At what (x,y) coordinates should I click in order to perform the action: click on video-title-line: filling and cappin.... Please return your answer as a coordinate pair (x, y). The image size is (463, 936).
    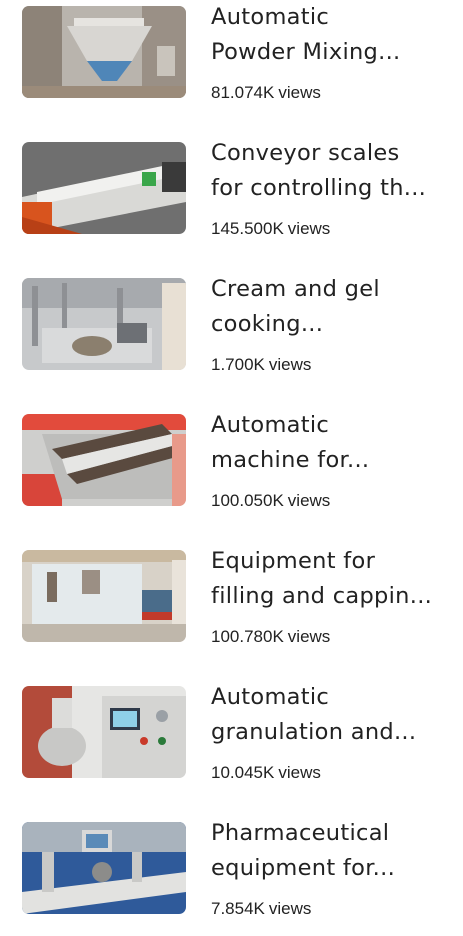
    Looking at the image, I should click on (322, 596).